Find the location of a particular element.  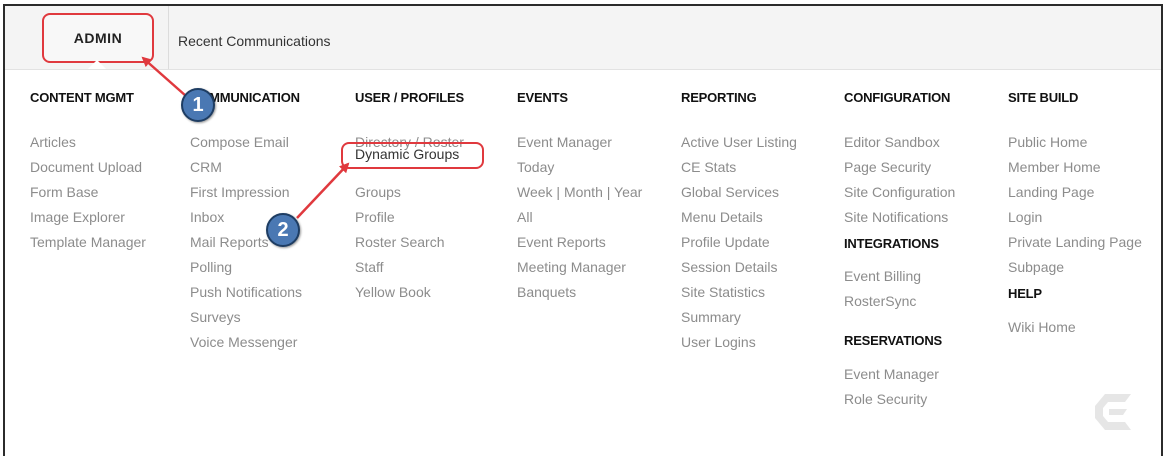

callout-badge-2: 2 is located at coordinates (283, 230).